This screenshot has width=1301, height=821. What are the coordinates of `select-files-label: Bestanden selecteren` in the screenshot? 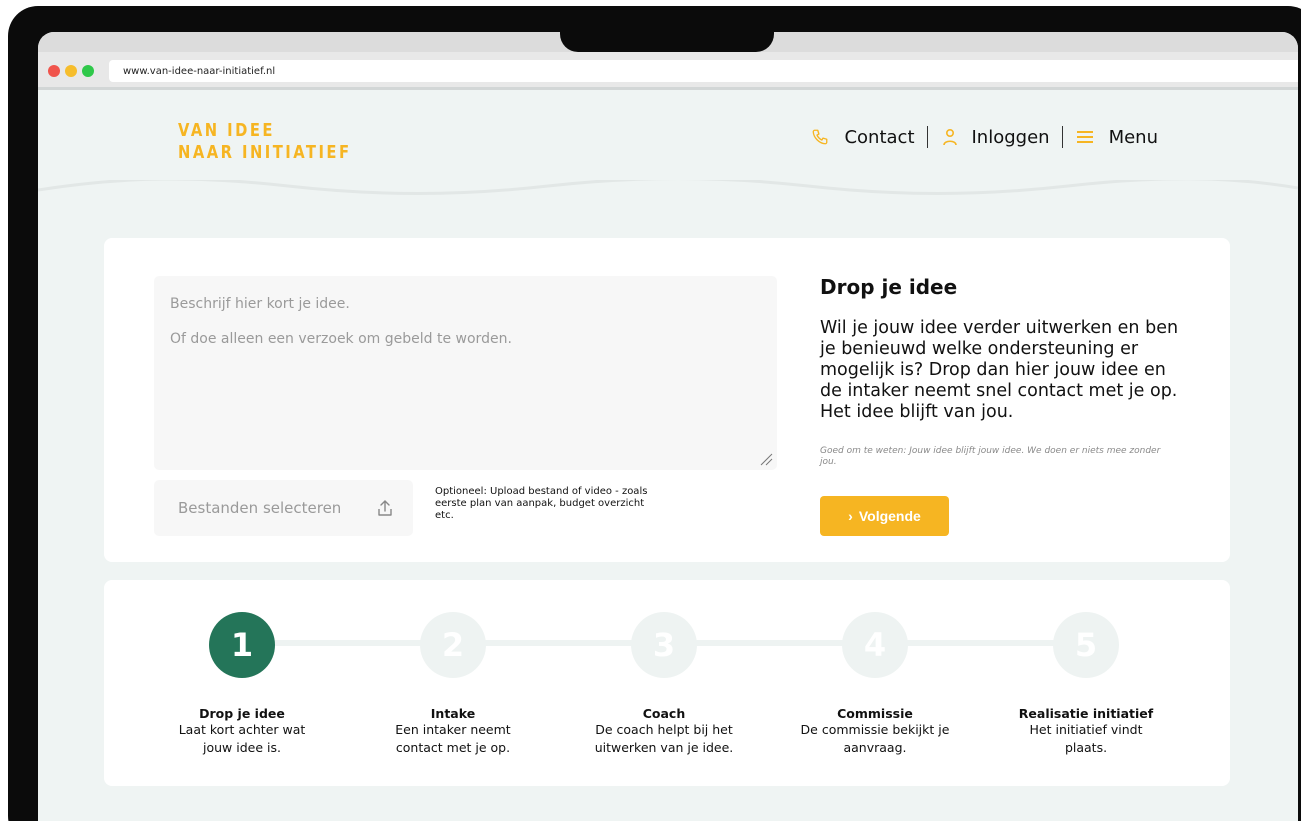 It's located at (260, 508).